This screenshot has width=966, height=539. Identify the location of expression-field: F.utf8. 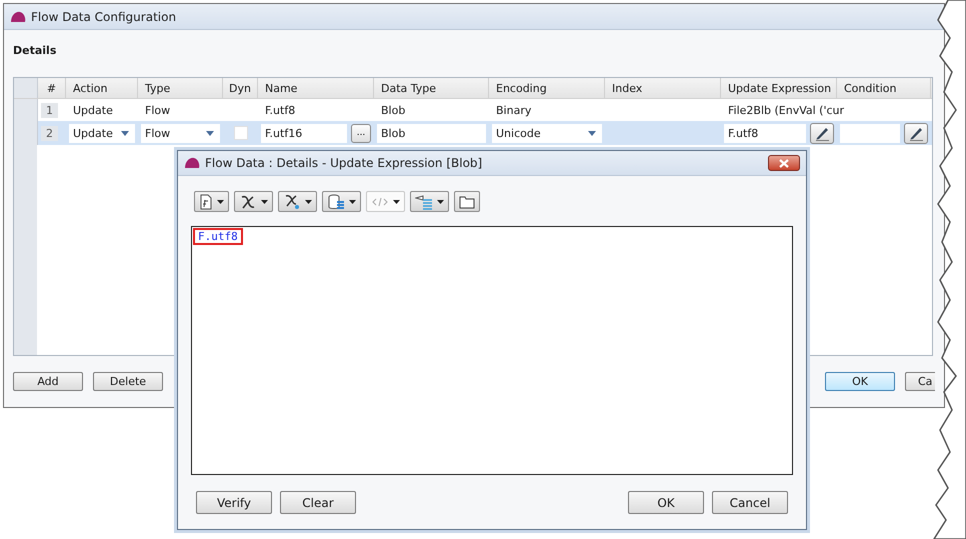
(765, 133).